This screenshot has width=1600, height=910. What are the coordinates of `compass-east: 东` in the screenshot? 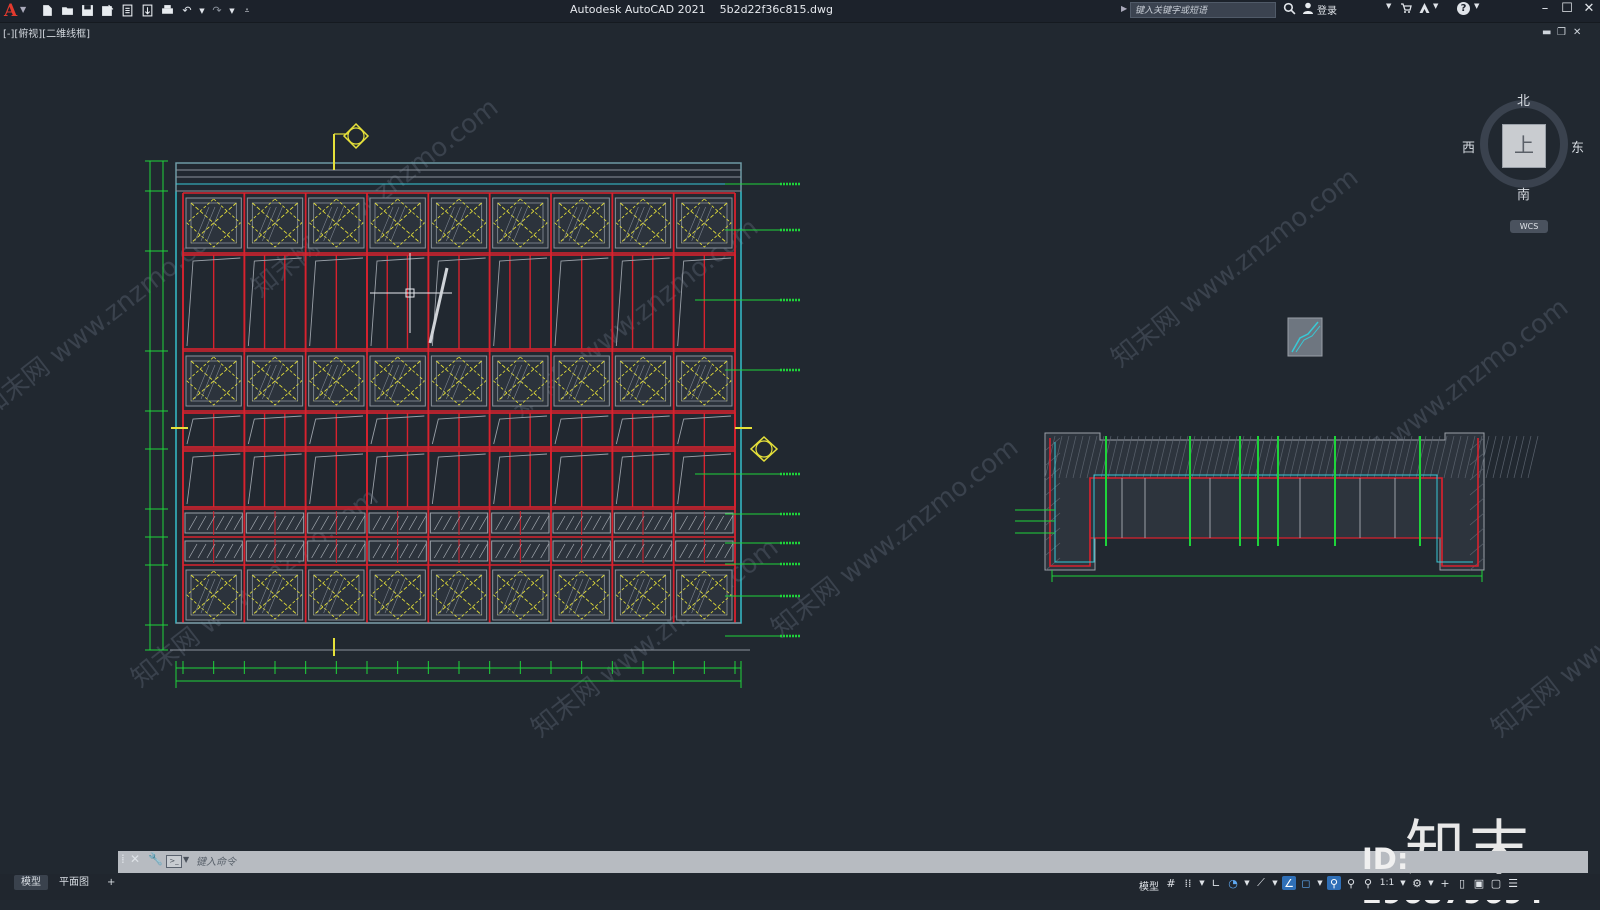 It's located at (1577, 146).